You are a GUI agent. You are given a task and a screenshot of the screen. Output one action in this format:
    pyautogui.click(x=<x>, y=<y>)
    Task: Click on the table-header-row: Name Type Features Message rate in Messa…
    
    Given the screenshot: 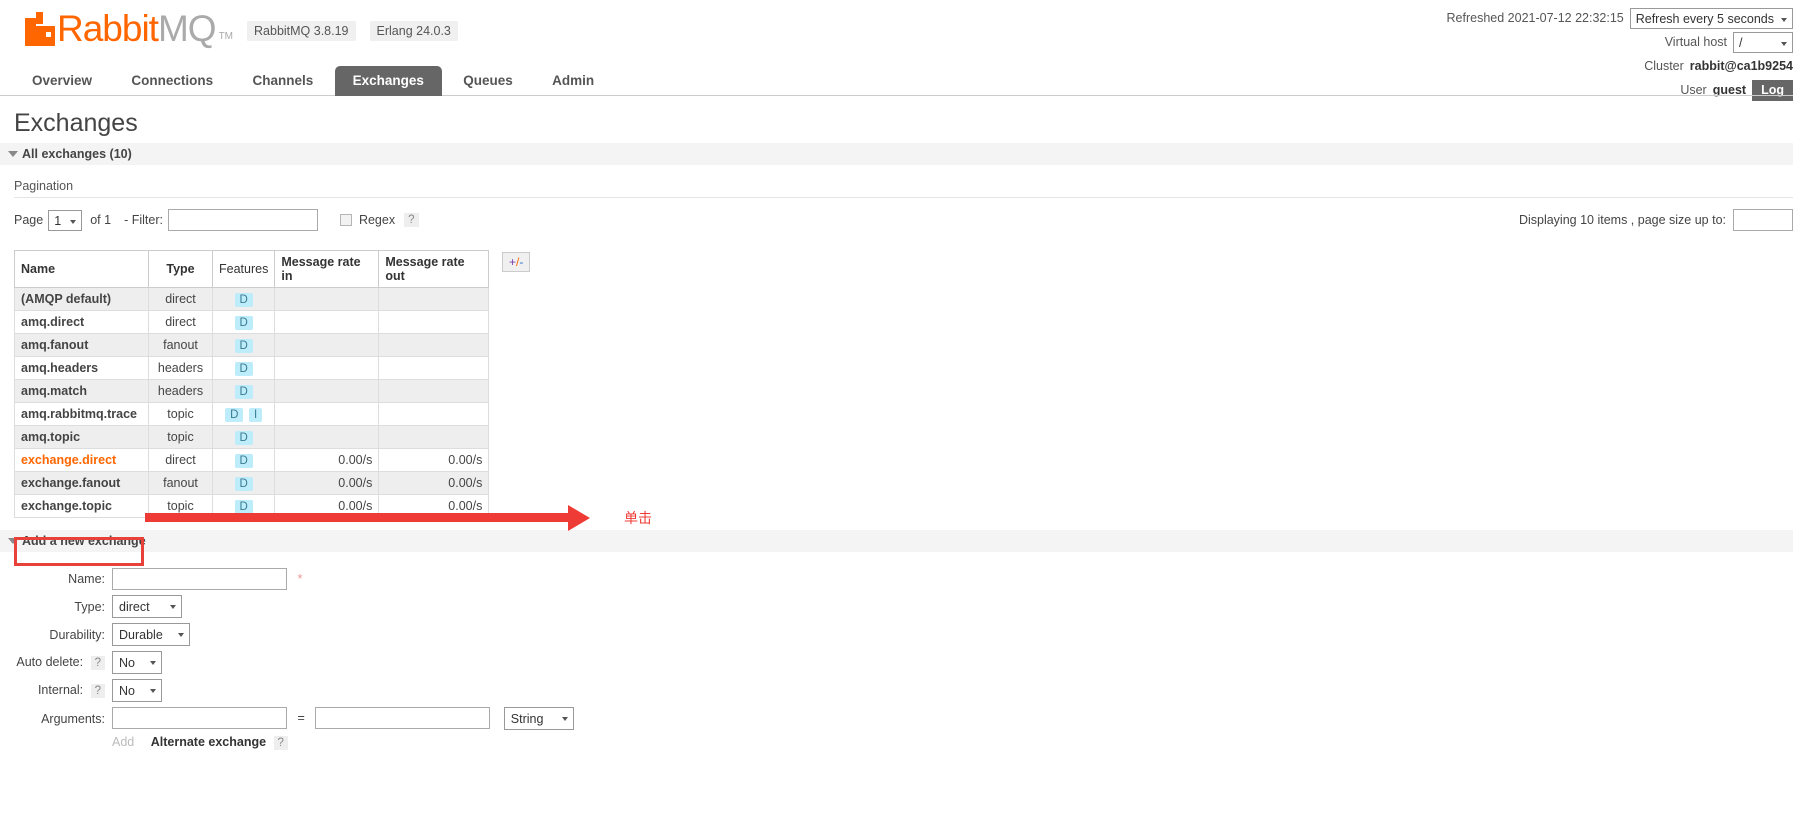 What is the action you would take?
    pyautogui.click(x=252, y=269)
    